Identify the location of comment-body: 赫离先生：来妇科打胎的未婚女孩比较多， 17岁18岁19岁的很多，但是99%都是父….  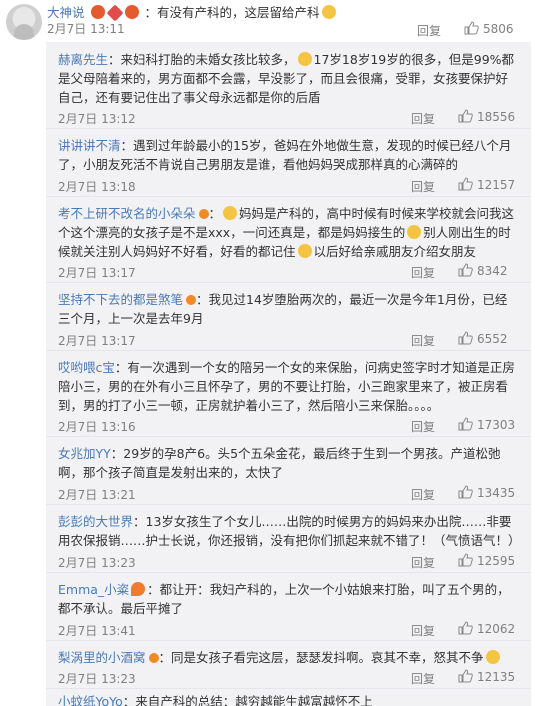
(288, 78).